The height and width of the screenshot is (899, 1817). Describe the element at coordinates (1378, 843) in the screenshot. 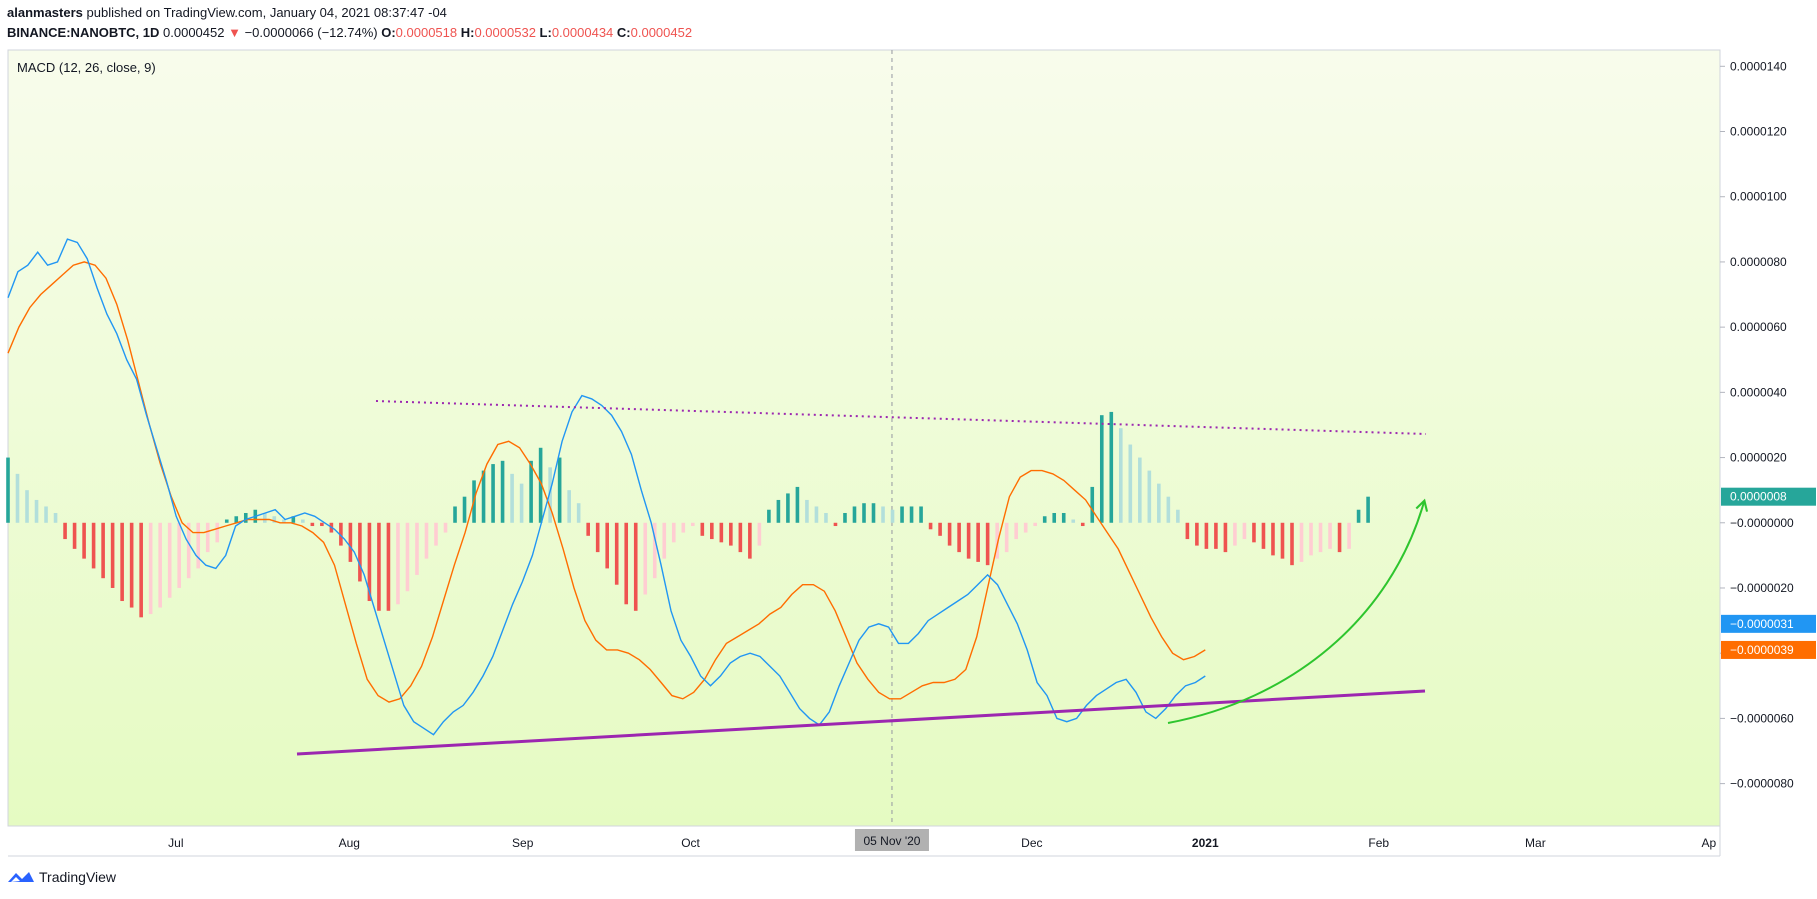

I see `x-tick-label: Feb` at that location.